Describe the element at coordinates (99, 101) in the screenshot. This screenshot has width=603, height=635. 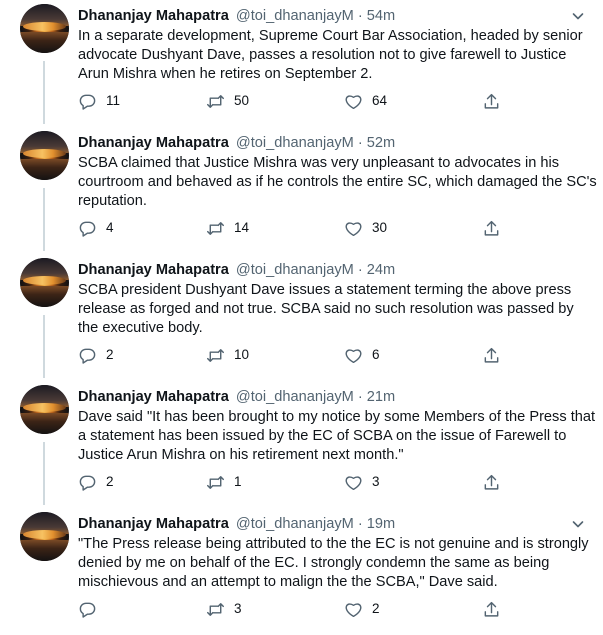
I see `reply-button: 11` at that location.